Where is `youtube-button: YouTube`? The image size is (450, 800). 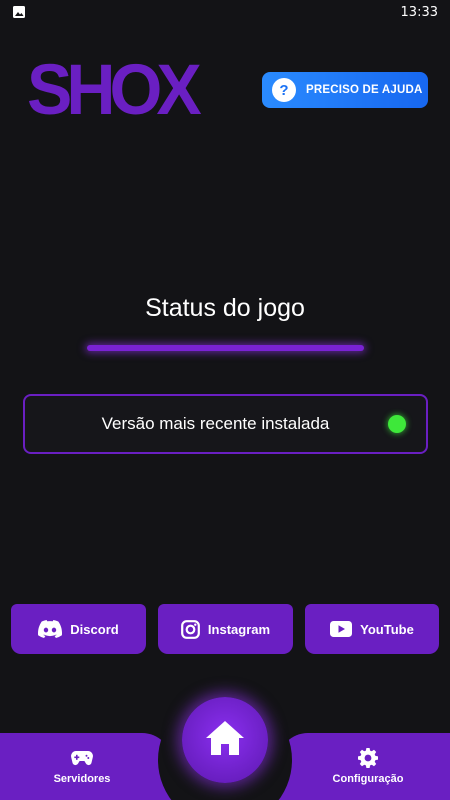 youtube-button: YouTube is located at coordinates (372, 629).